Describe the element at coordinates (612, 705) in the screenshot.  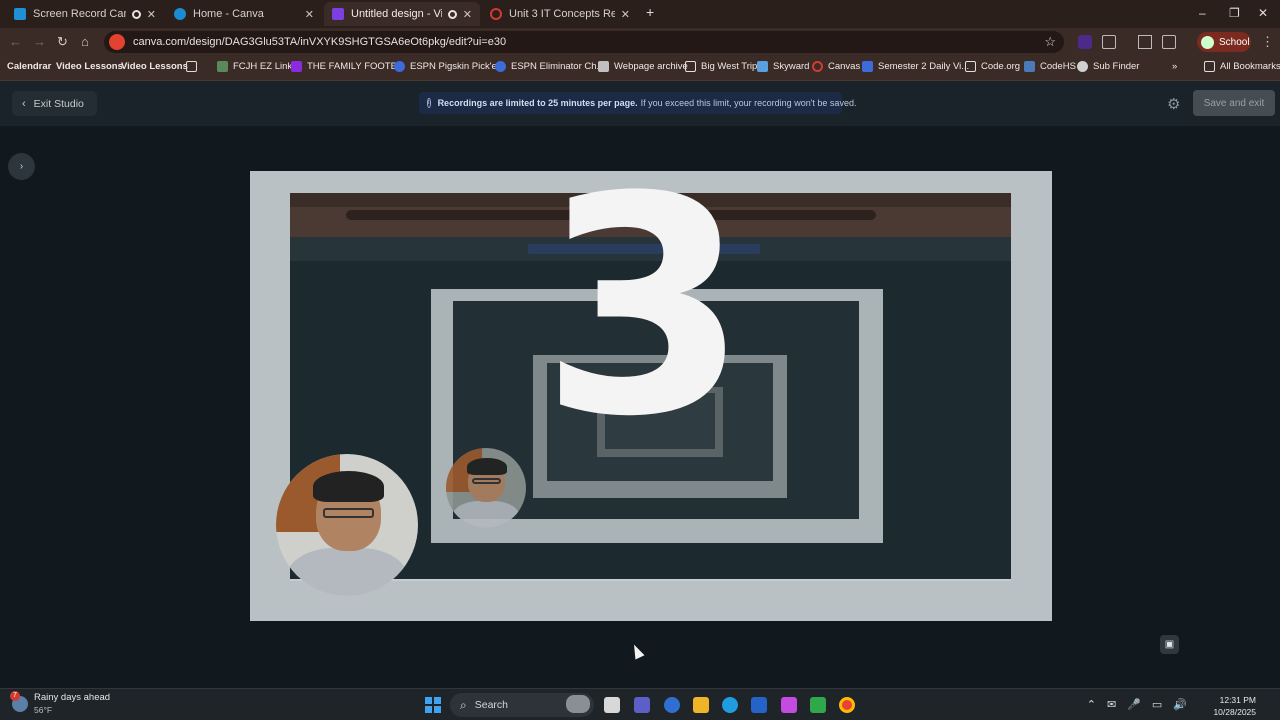
I see `task-view-icon` at that location.